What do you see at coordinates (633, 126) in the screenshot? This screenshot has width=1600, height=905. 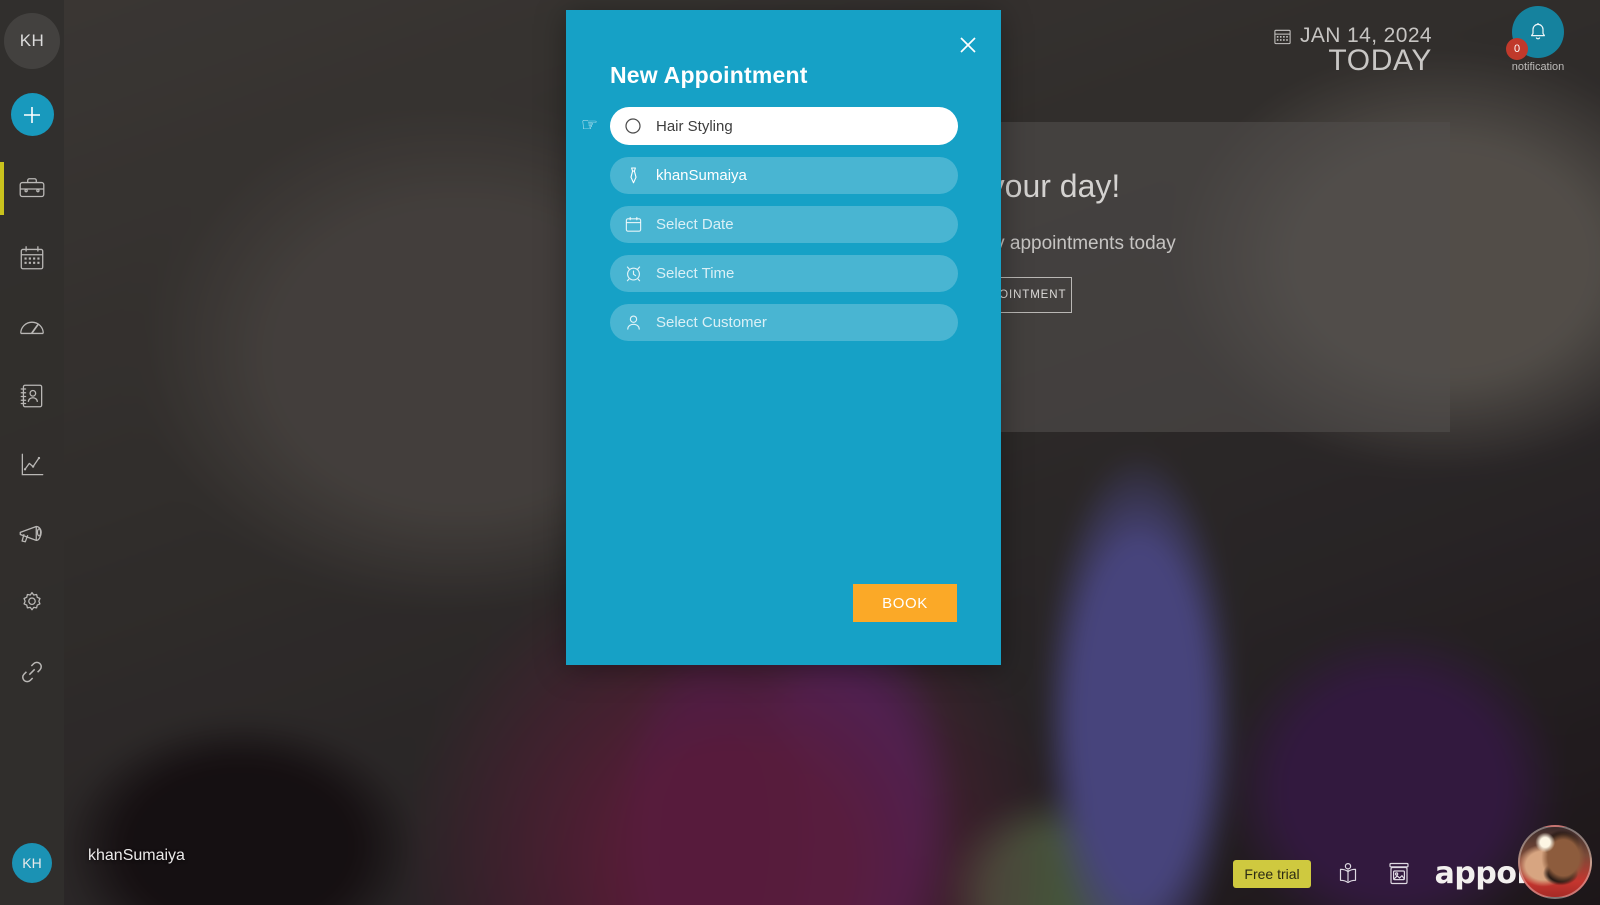 I see `circle-icon` at bounding box center [633, 126].